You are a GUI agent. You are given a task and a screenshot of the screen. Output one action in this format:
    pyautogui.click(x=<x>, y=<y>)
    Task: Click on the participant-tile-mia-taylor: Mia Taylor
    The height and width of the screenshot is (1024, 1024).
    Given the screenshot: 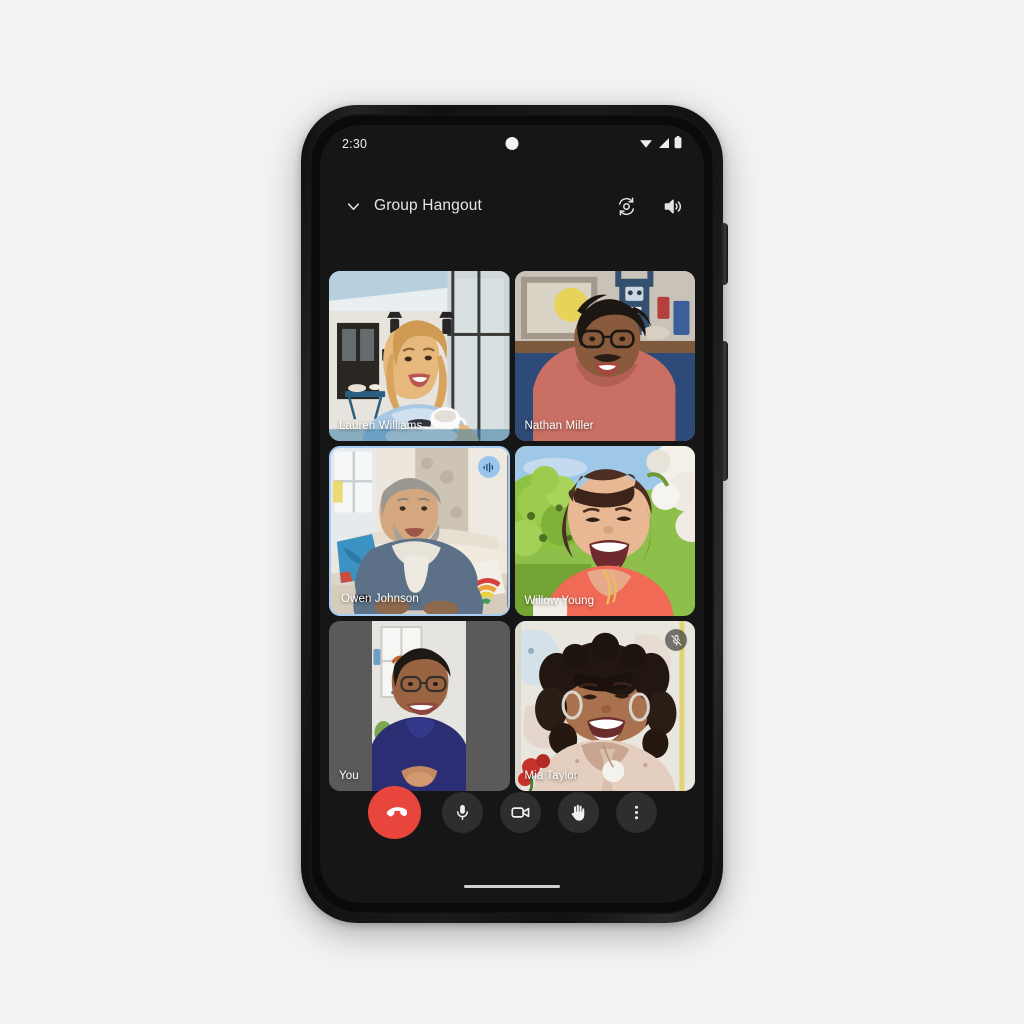 What is the action you would take?
    pyautogui.click(x=604, y=706)
    